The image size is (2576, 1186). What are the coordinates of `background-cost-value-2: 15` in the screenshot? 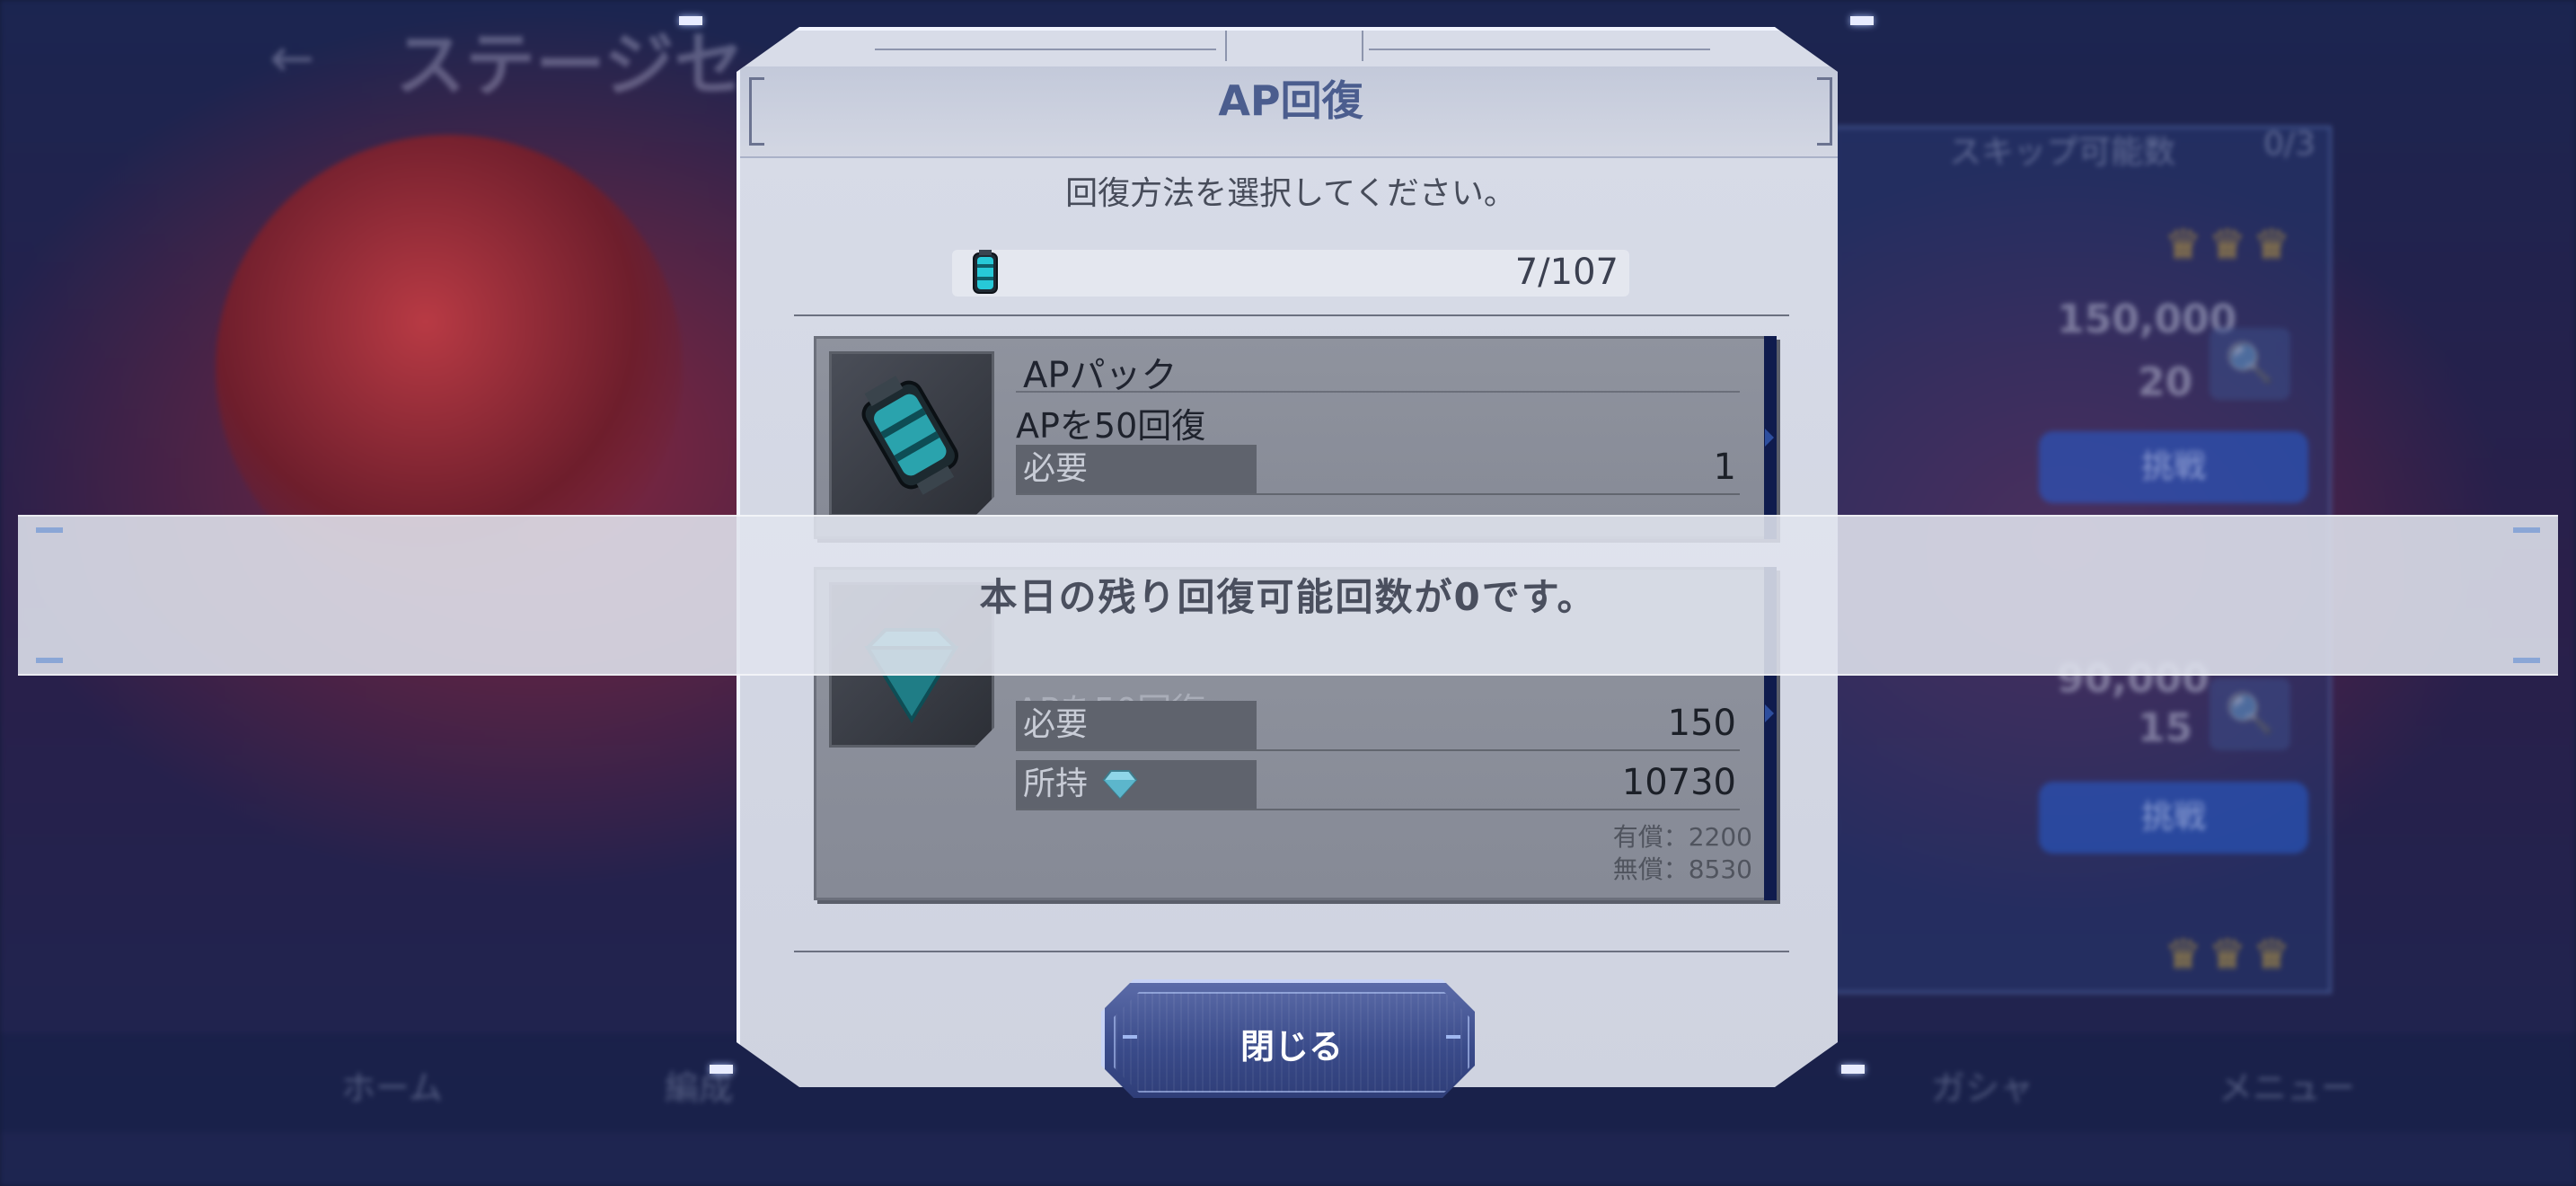 It's located at (2165, 728).